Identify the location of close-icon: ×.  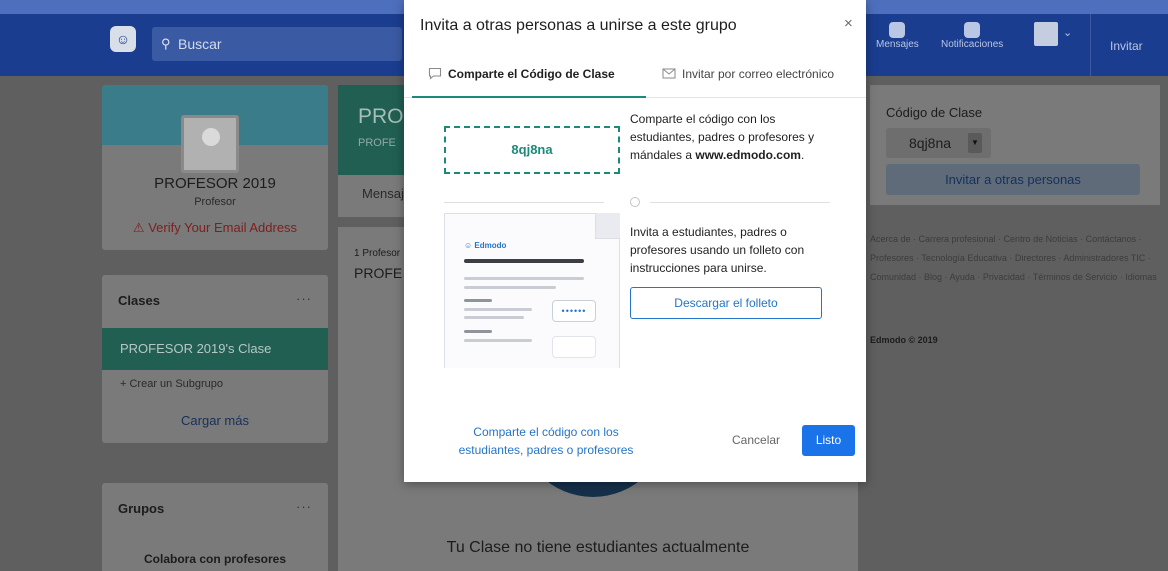
(848, 23).